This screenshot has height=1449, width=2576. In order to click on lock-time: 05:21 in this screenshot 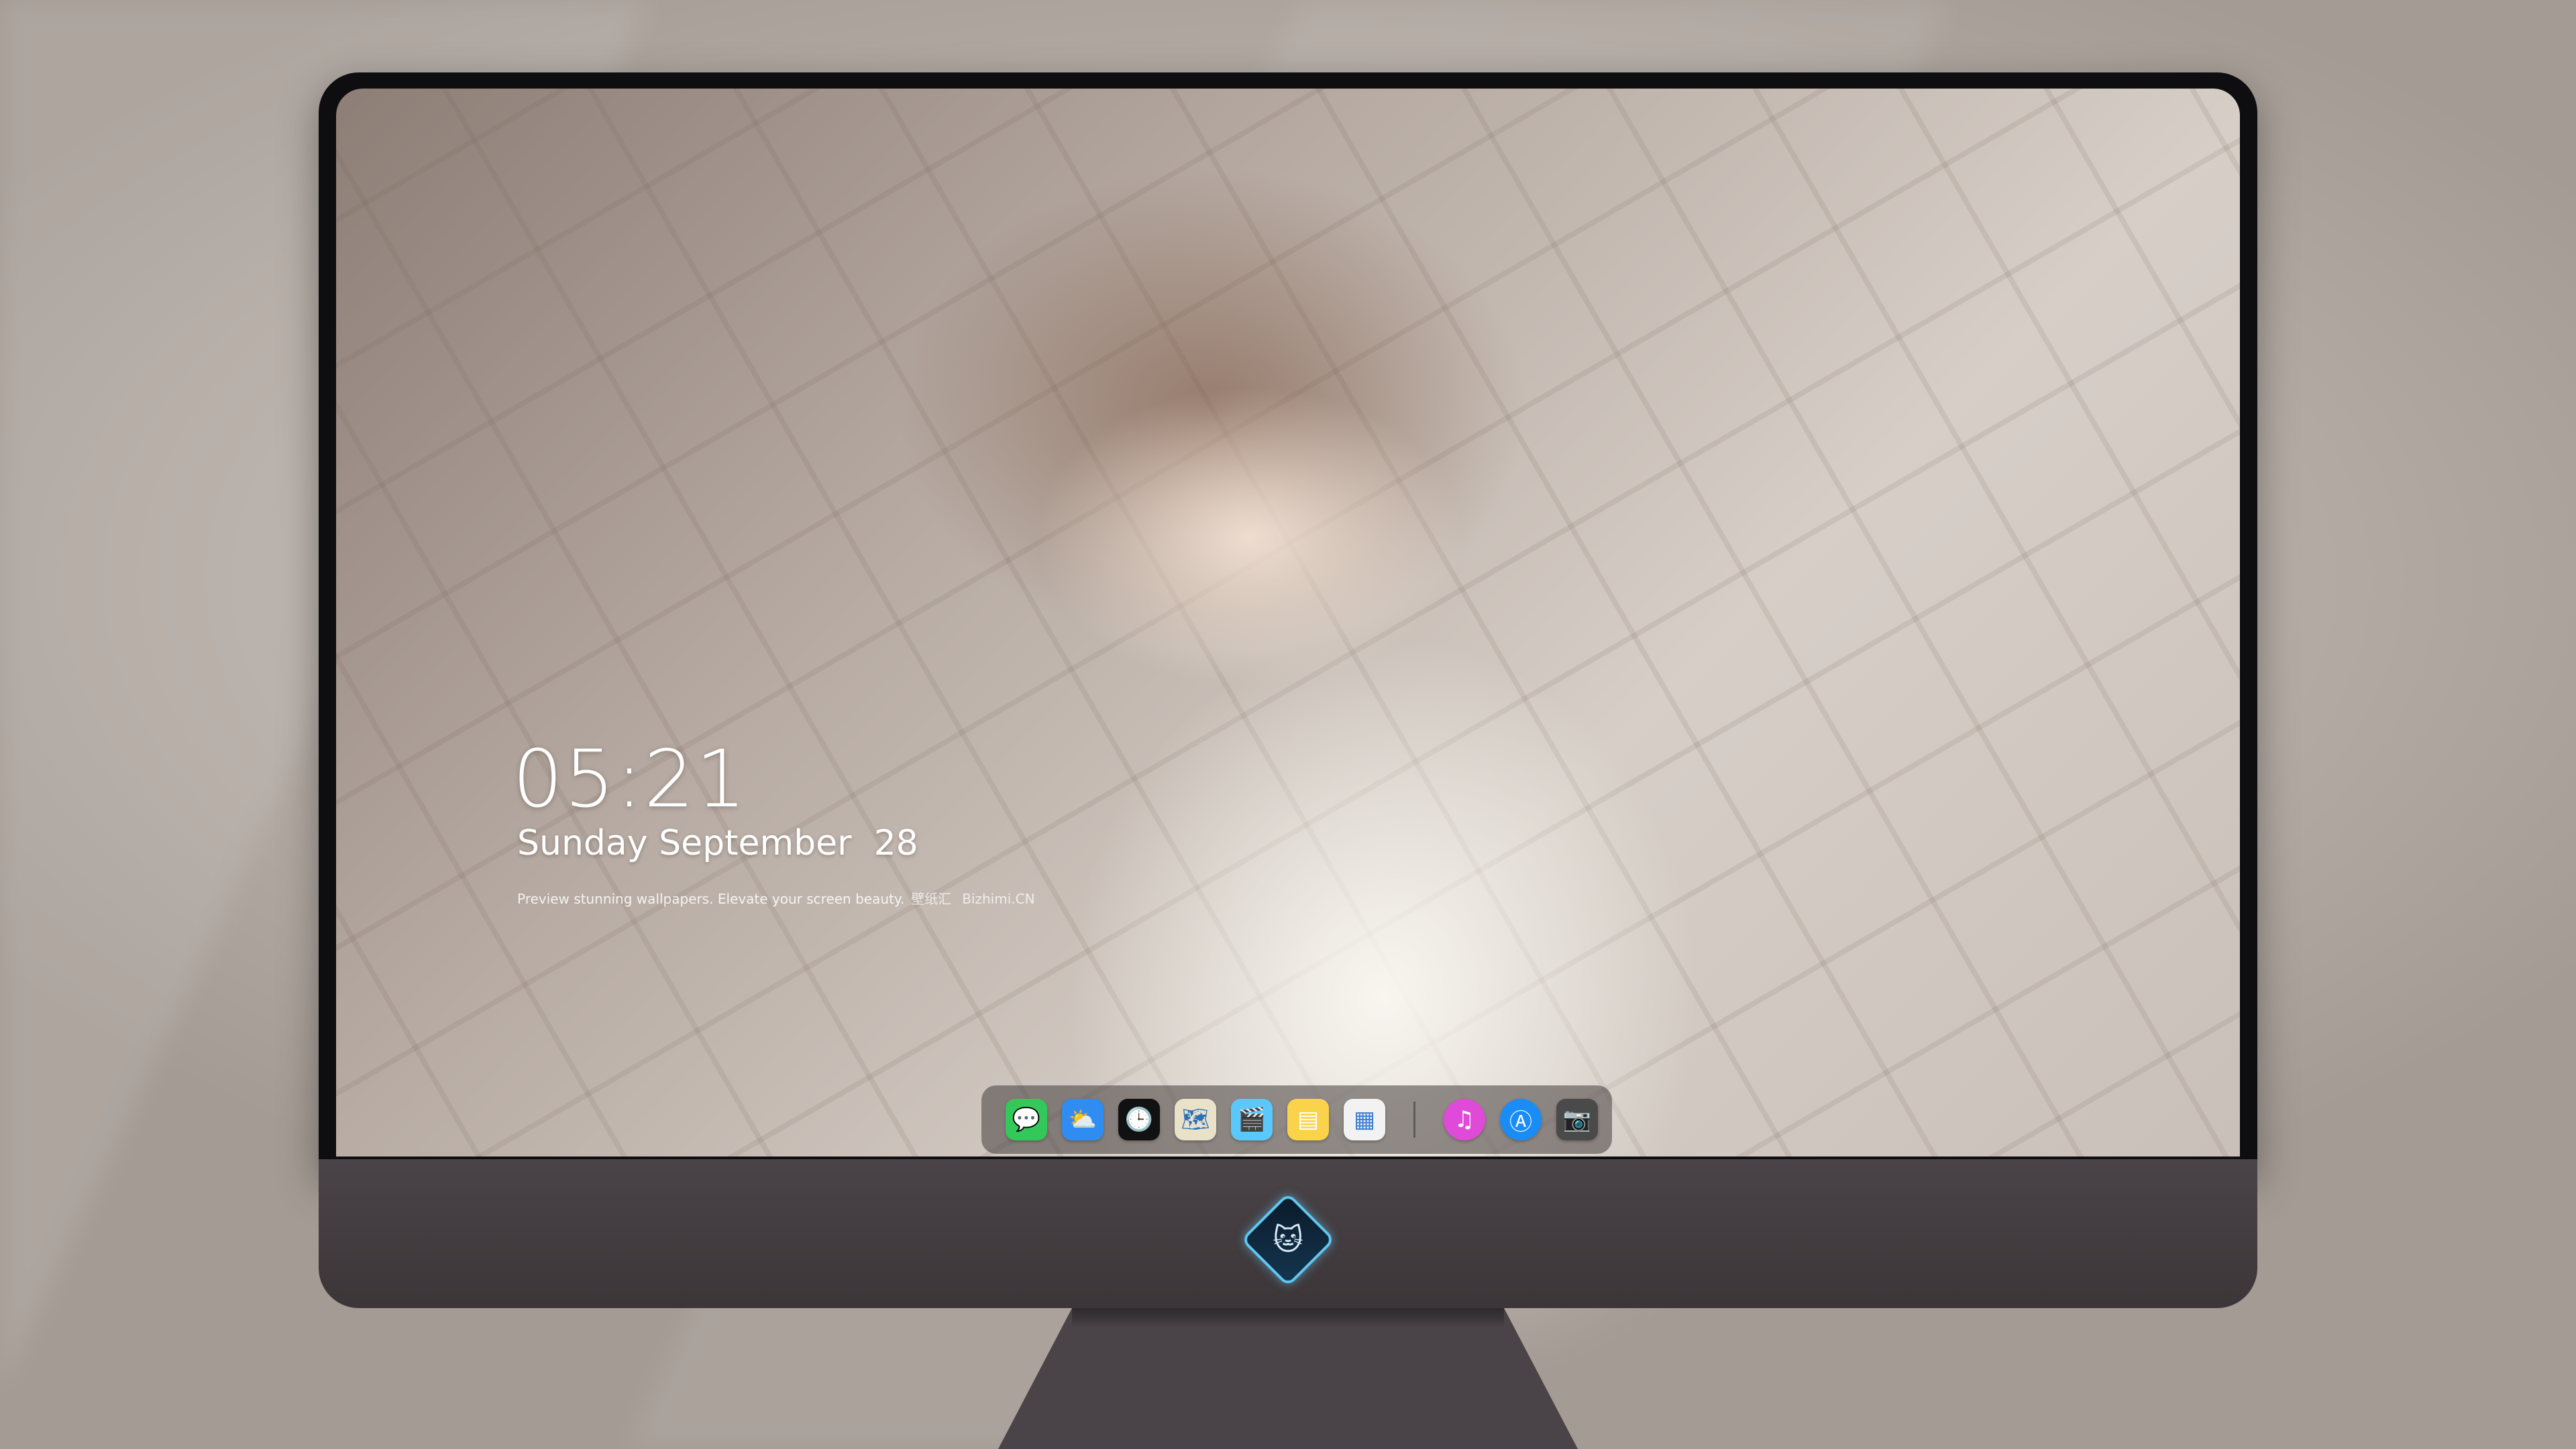, I will do `click(630, 779)`.